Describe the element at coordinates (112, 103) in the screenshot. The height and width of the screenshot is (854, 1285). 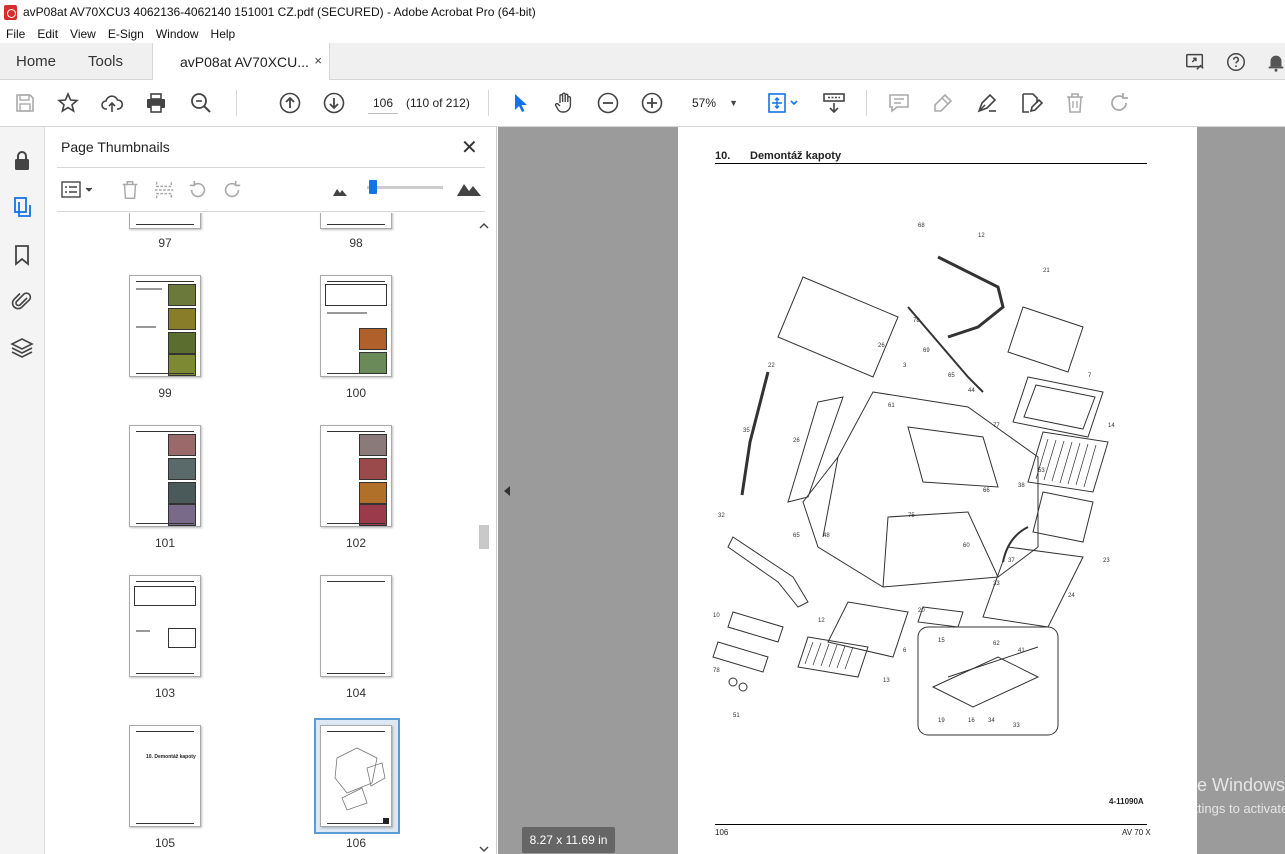
I see `upload-button` at that location.